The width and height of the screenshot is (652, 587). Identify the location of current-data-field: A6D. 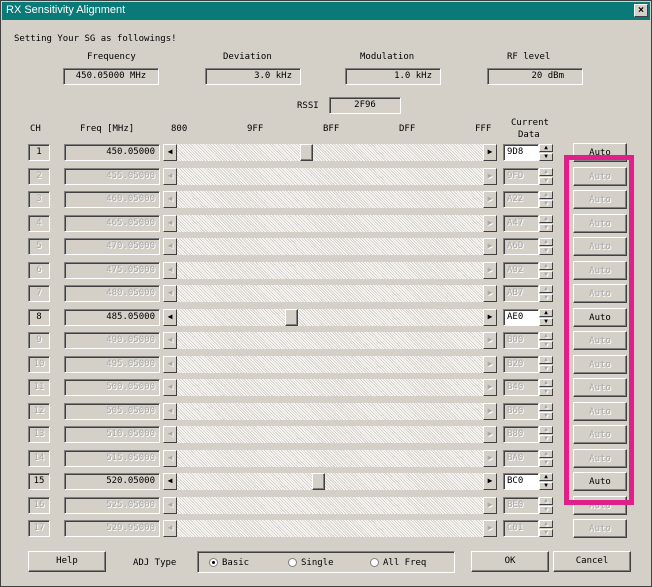
(521, 246).